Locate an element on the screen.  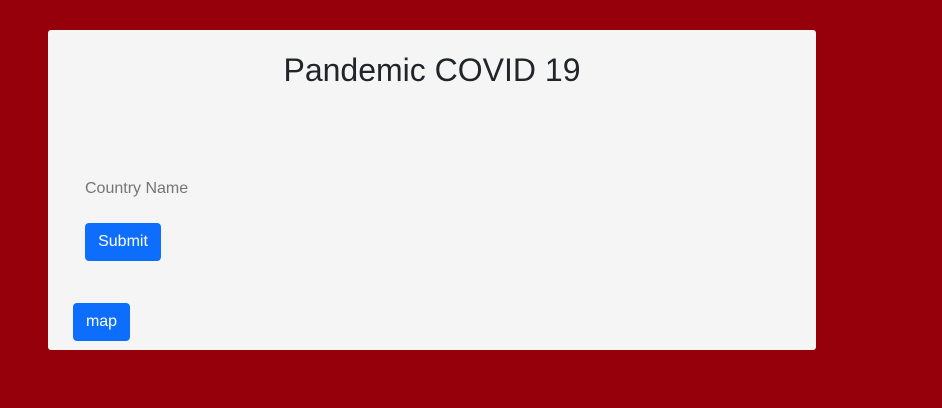
submit-button: Submit is located at coordinates (123, 242).